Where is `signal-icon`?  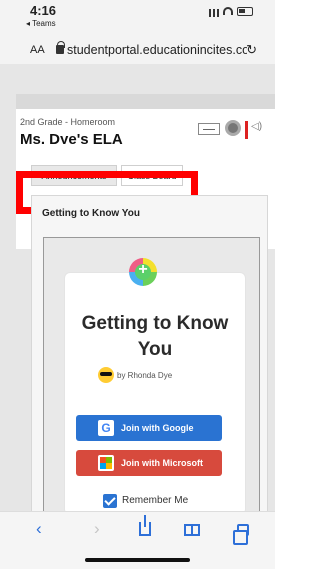
signal-icon is located at coordinates (214, 13).